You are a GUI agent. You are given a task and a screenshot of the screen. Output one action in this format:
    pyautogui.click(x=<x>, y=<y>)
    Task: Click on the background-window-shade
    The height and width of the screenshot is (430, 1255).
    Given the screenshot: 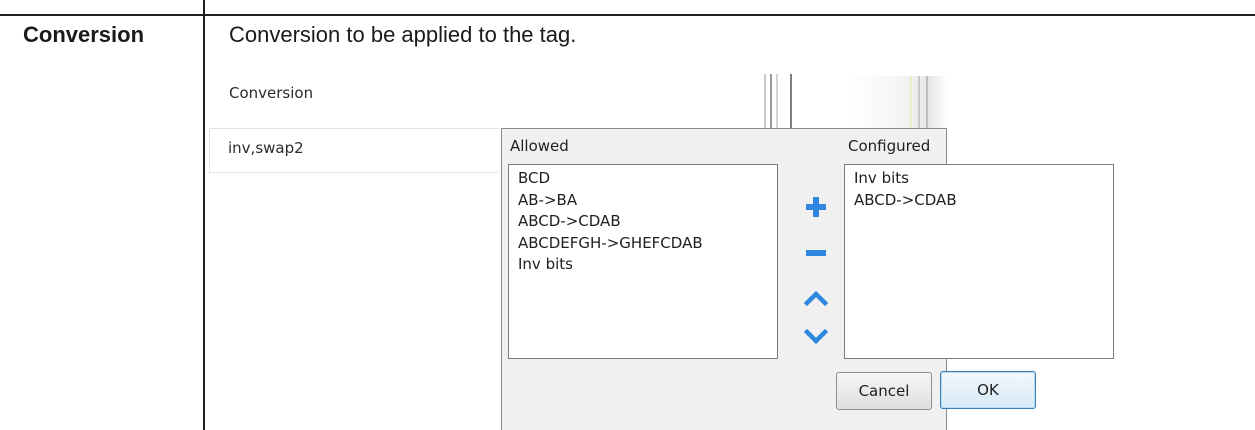 What is the action you would take?
    pyautogui.click(x=899, y=102)
    